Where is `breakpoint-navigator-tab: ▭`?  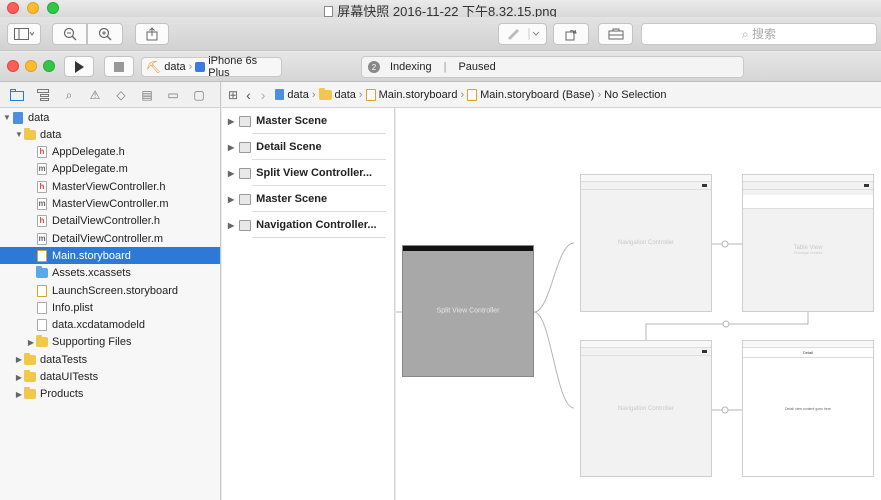 breakpoint-navigator-tab: ▭ is located at coordinates (173, 95).